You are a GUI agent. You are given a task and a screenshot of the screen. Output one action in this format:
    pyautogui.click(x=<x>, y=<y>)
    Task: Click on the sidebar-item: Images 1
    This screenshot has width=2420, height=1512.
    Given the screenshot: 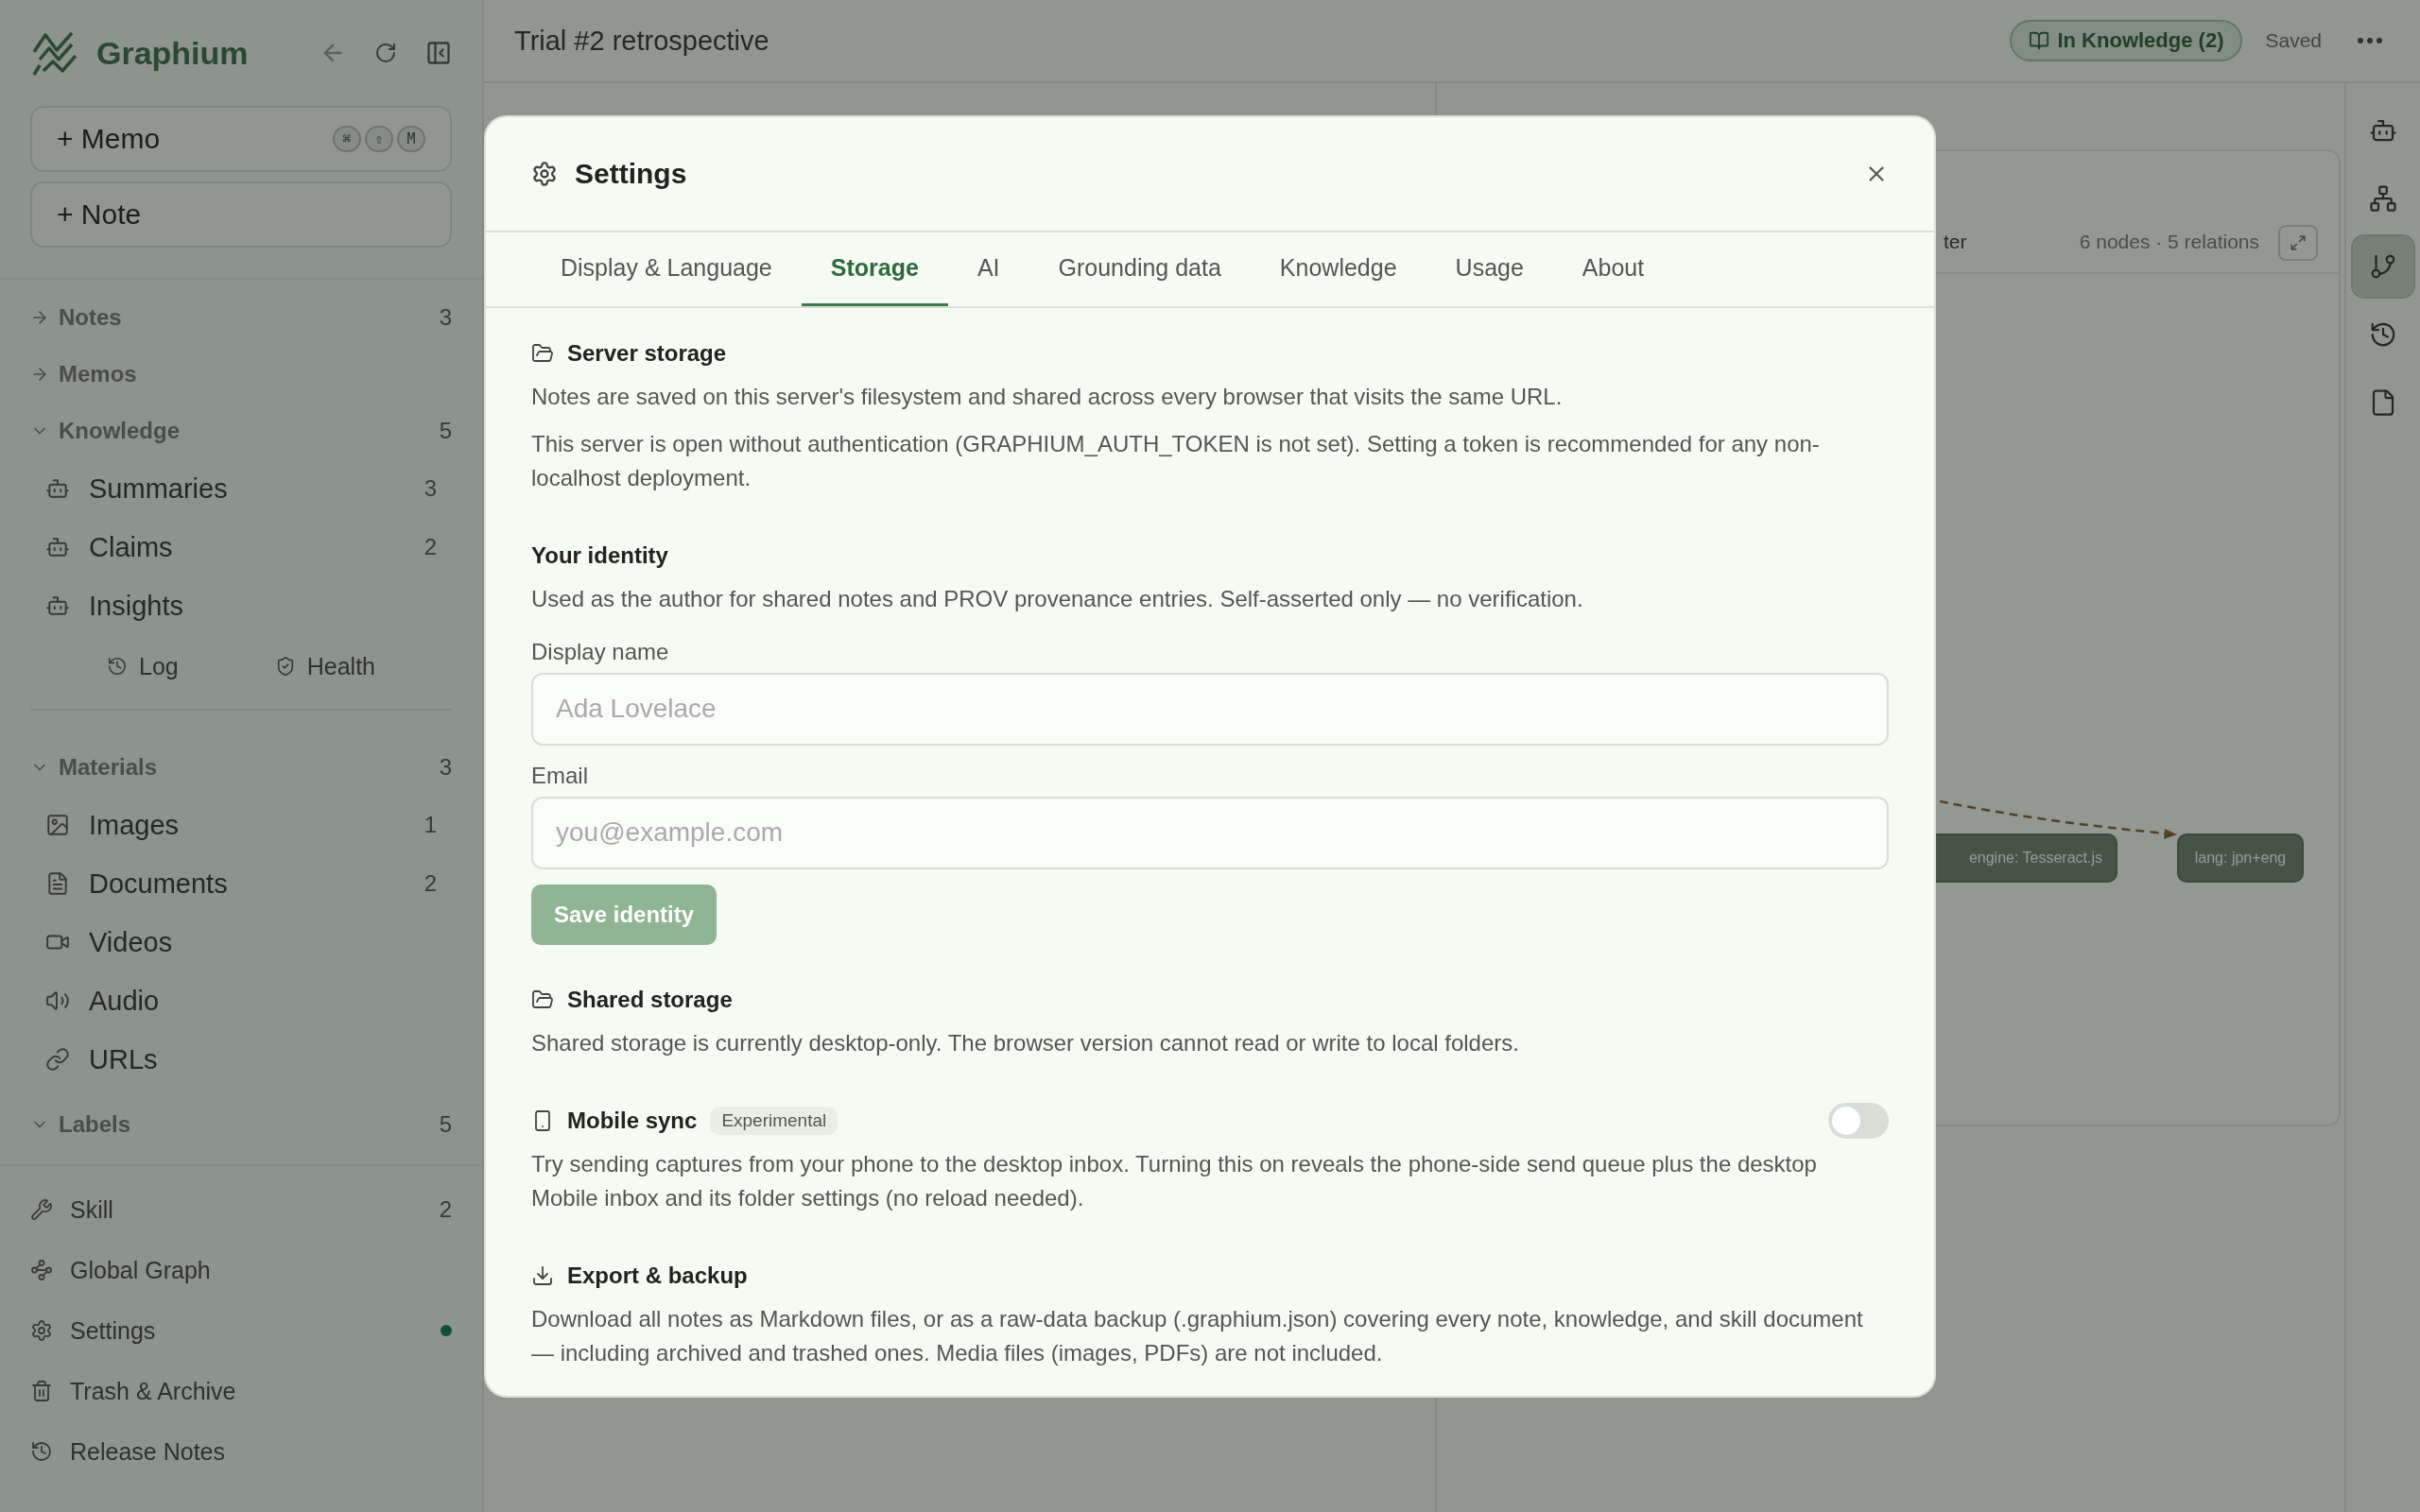 What is the action you would take?
    pyautogui.click(x=241, y=825)
    